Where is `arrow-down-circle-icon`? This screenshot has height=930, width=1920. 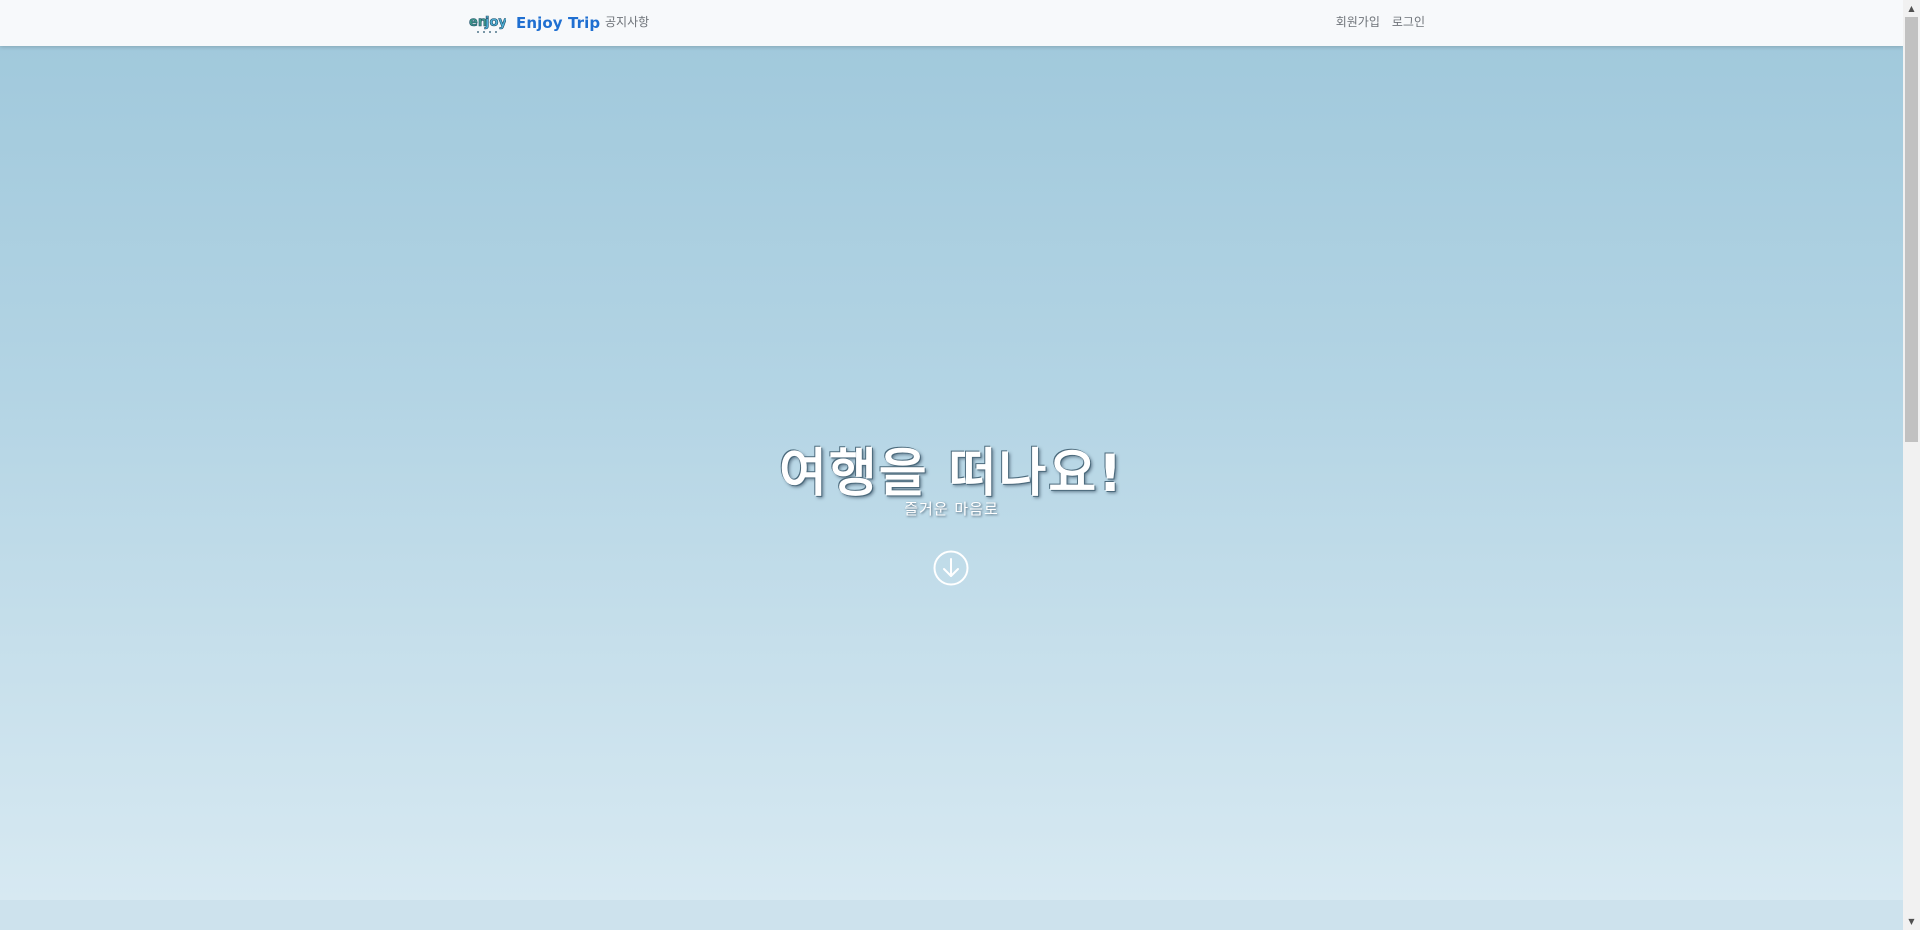
arrow-down-circle-icon is located at coordinates (951, 568).